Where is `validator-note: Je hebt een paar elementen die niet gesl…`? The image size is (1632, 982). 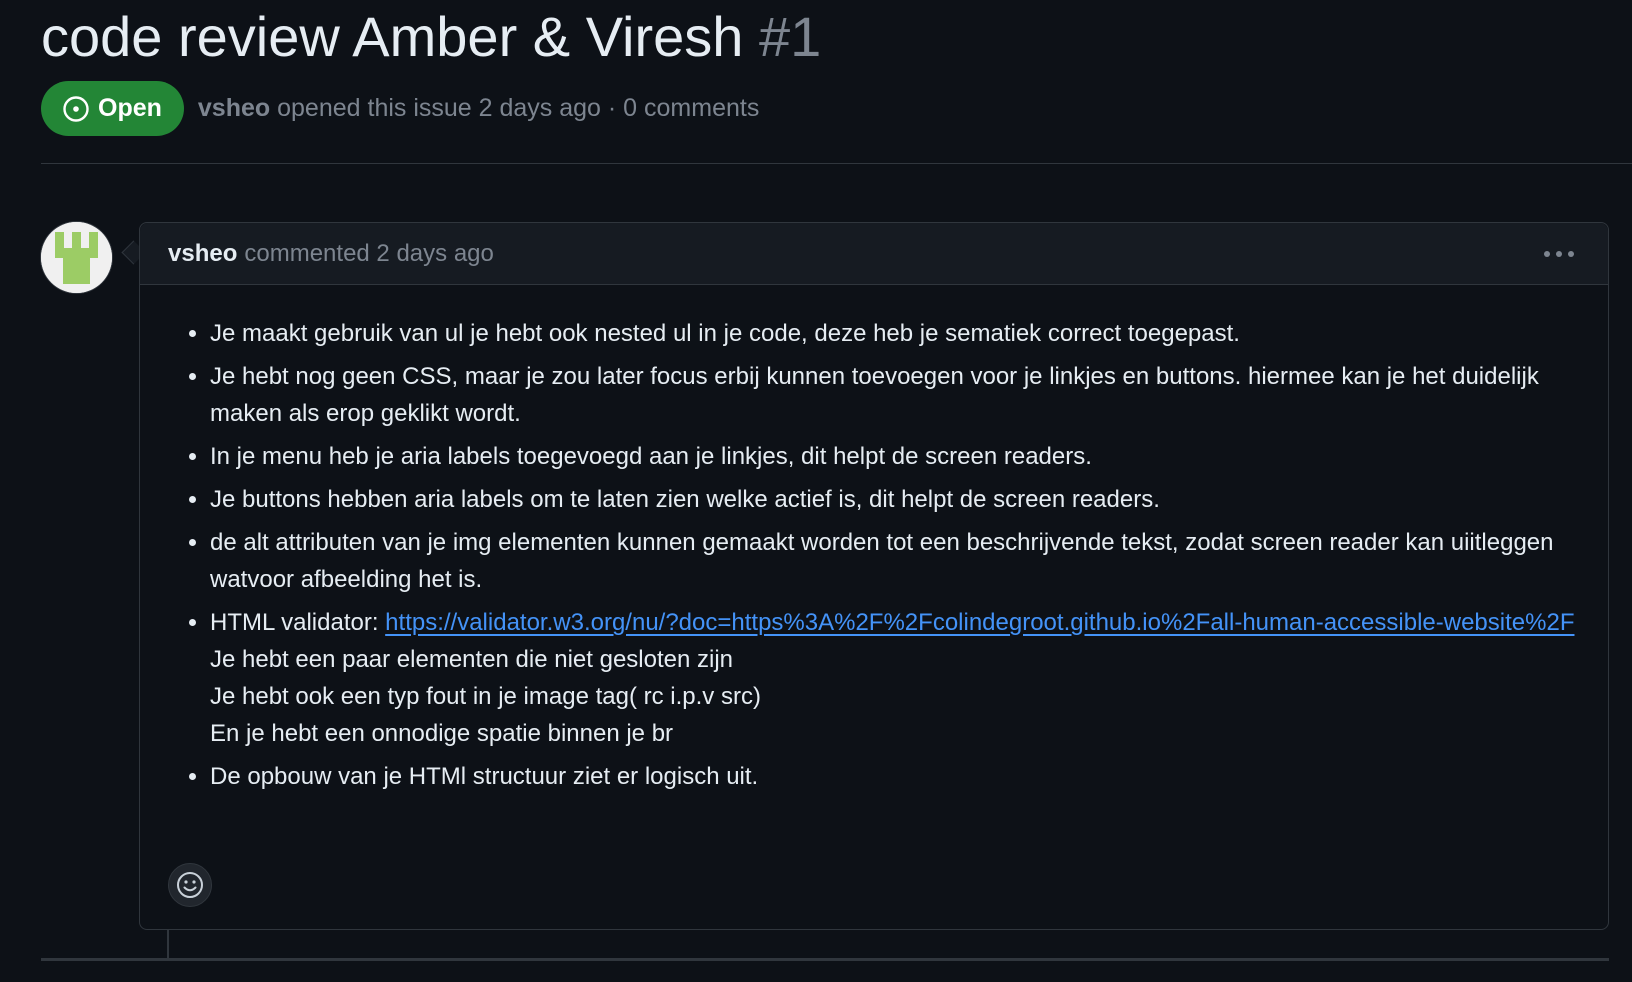
validator-note: Je hebt een paar elementen die niet gesl… is located at coordinates (472, 659).